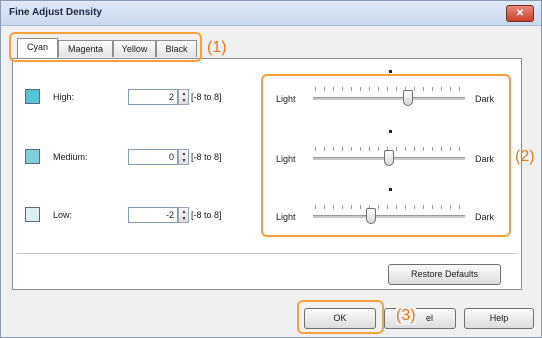 This screenshot has height=338, width=542. What do you see at coordinates (206, 157) in the screenshot?
I see `medium-range: [-8 to 8]` at bounding box center [206, 157].